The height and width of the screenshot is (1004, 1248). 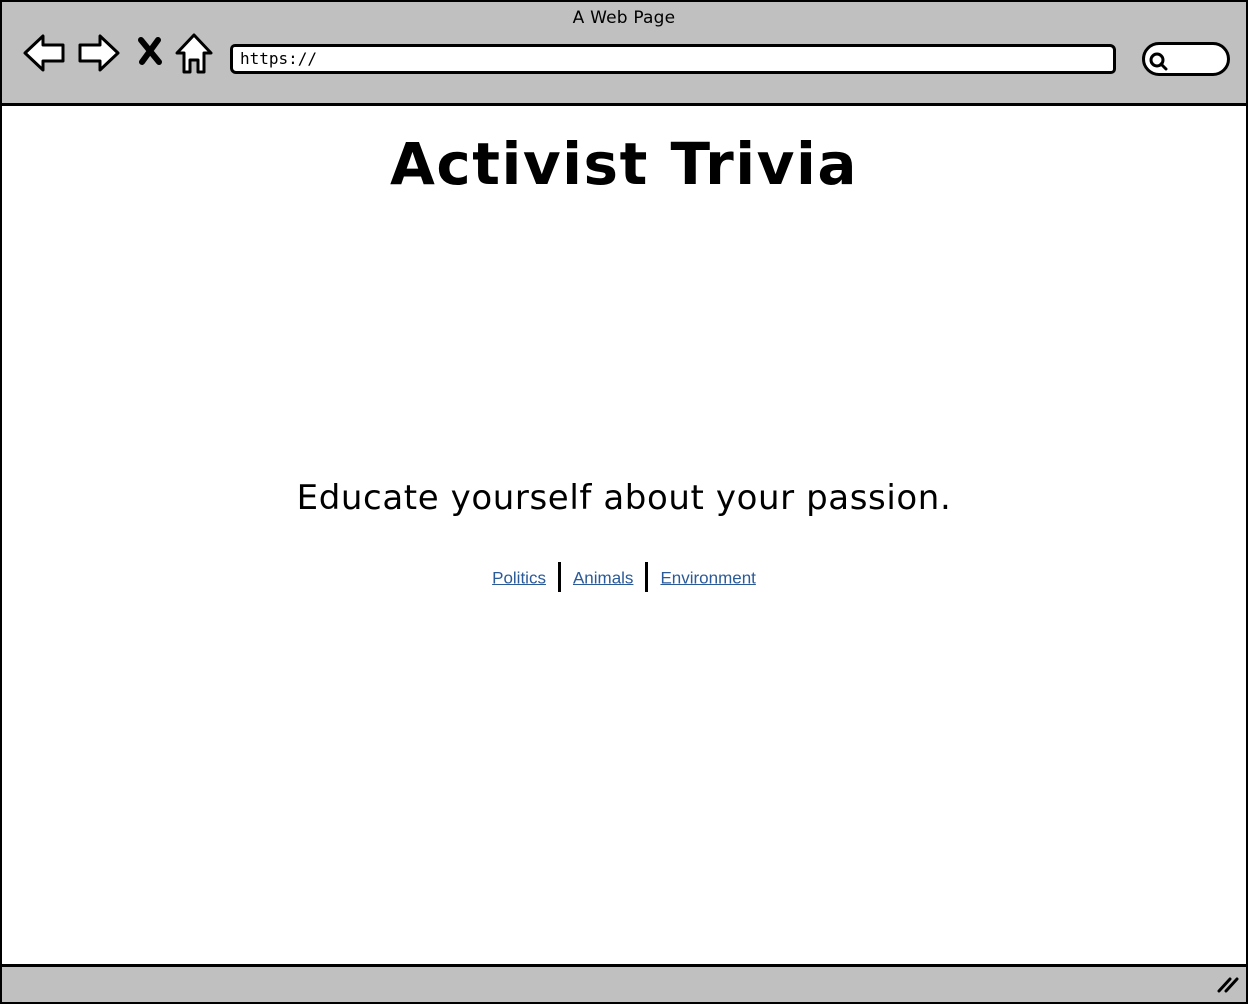 What do you see at coordinates (603, 577) in the screenshot?
I see `link-animals: Animals` at bounding box center [603, 577].